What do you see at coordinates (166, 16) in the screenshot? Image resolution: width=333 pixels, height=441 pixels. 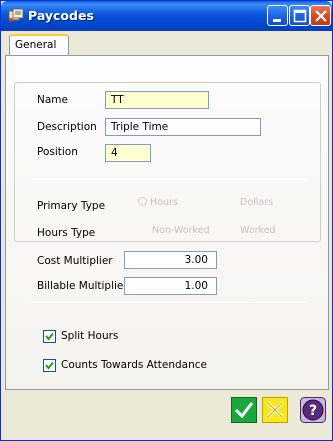 I see `title-bar: Paycodes` at bounding box center [166, 16].